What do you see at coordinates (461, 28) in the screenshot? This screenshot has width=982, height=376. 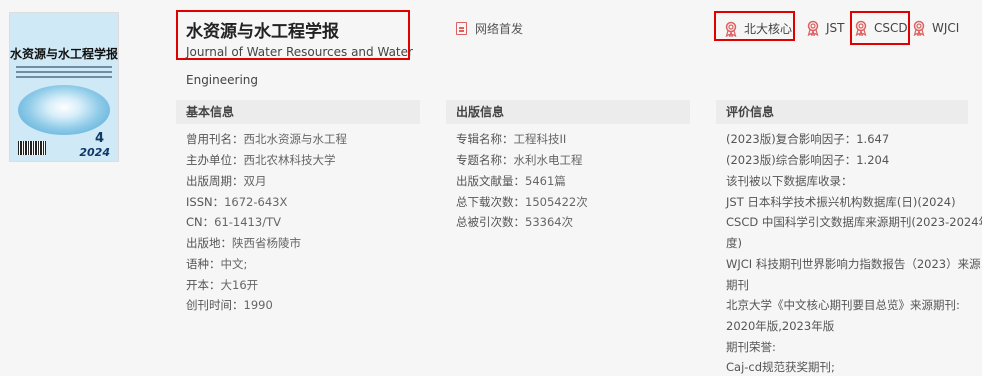 I see `document-icon` at bounding box center [461, 28].